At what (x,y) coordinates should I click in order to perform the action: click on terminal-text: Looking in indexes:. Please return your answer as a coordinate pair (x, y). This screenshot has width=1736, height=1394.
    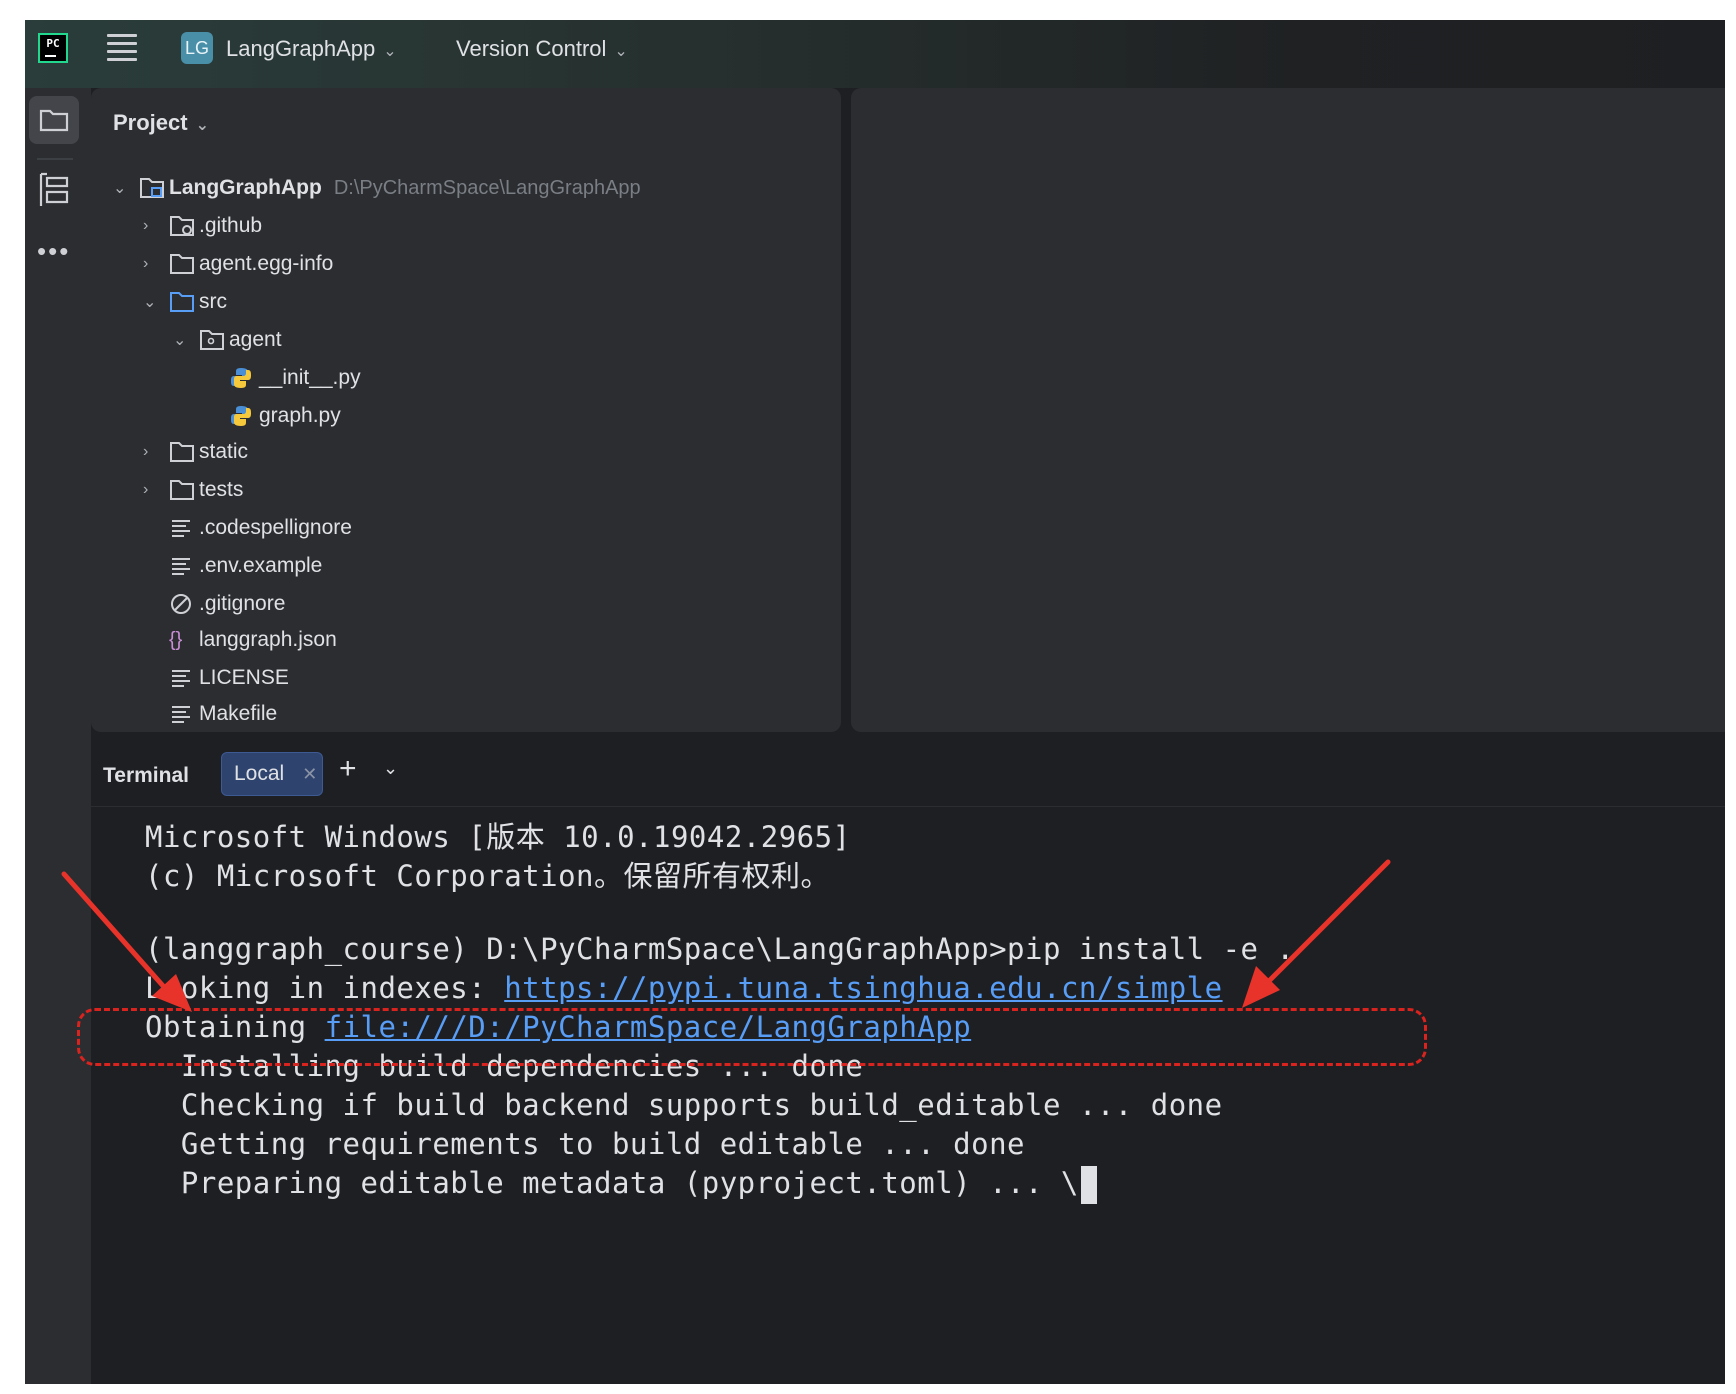
    Looking at the image, I should click on (325, 988).